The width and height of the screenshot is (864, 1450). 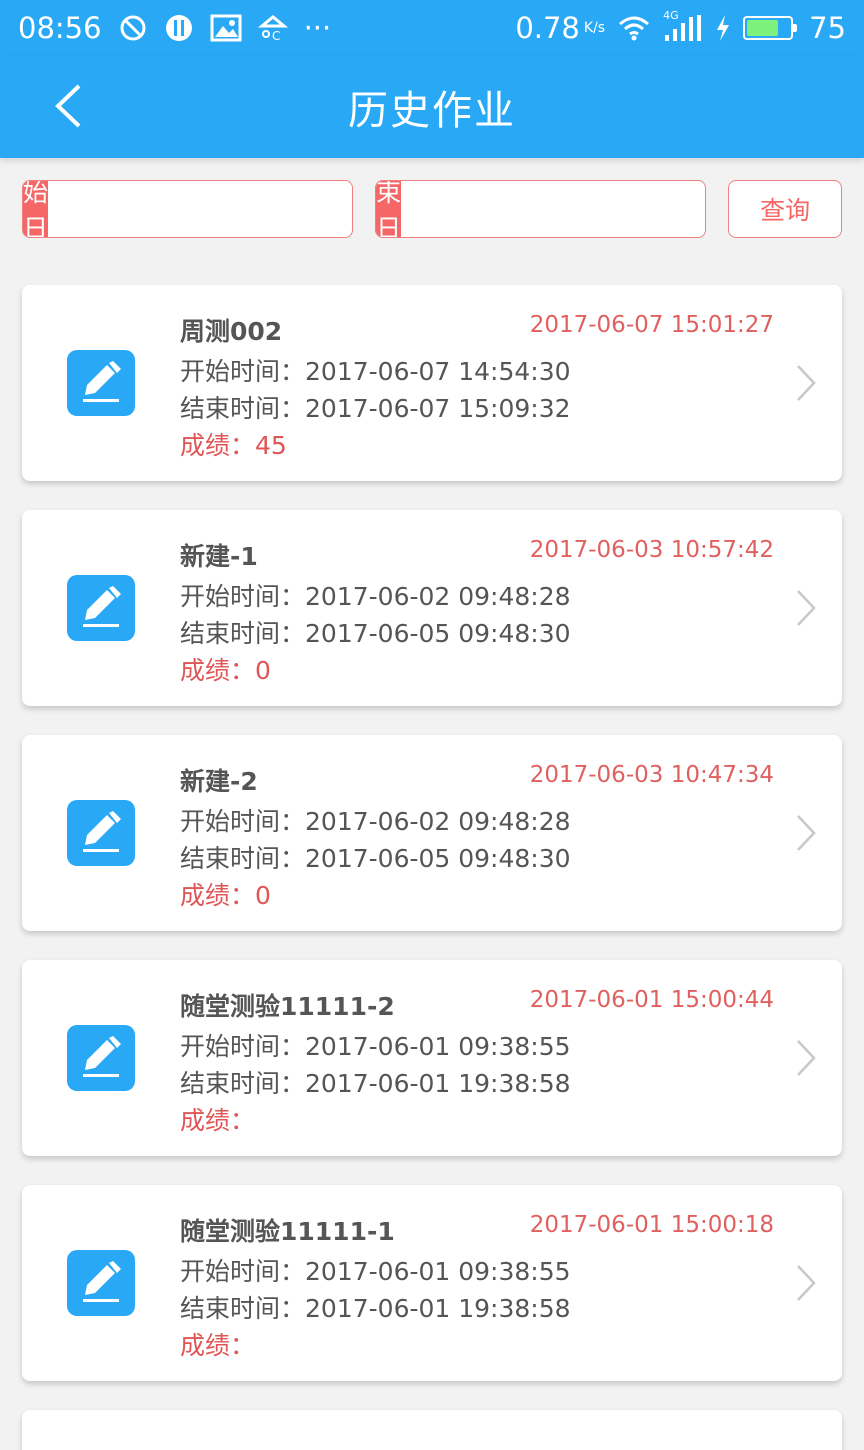 I want to click on status-more: ···, so click(x=317, y=28).